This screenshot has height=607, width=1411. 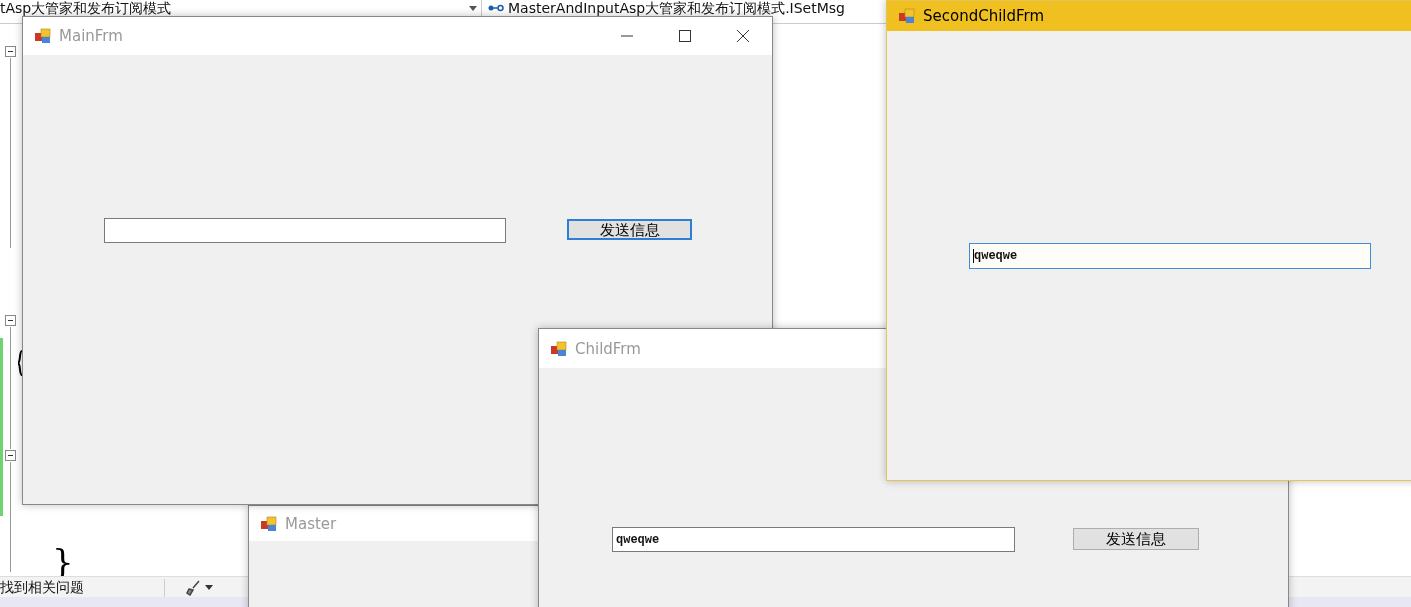 What do you see at coordinates (496, 8) in the screenshot?
I see `interface-icon` at bounding box center [496, 8].